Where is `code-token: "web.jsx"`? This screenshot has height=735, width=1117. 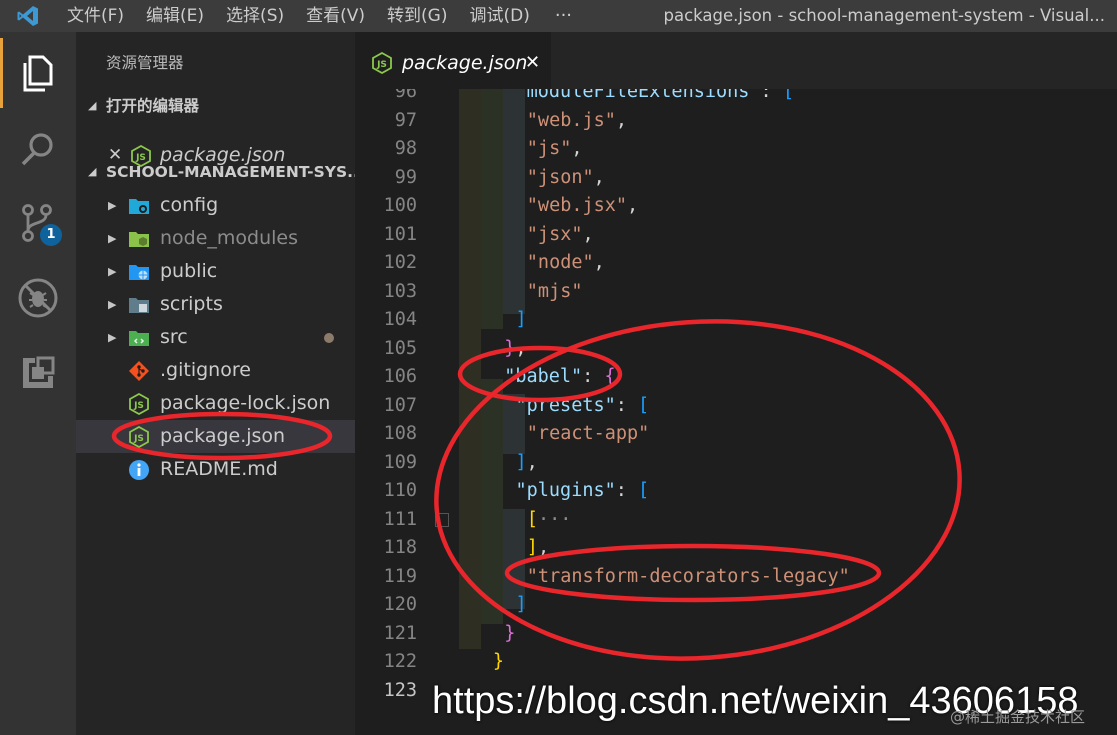 code-token: "web.jsx" is located at coordinates (577, 205).